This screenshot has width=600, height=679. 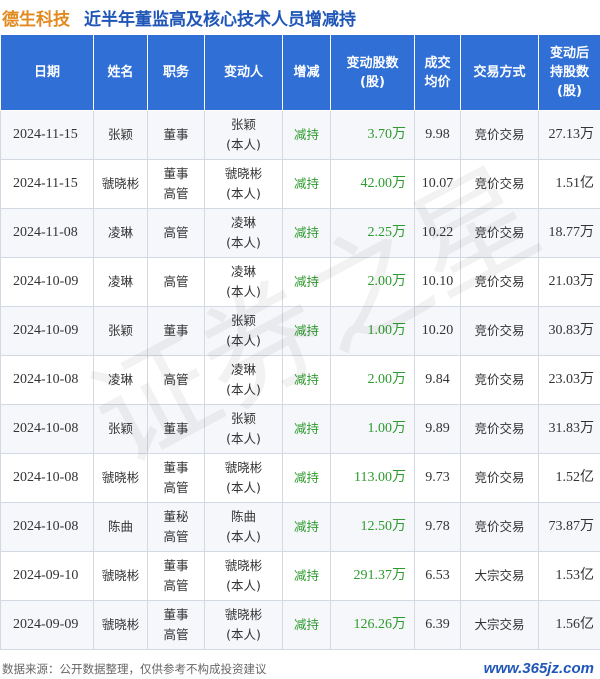 I want to click on cell-position: 董秘 高管, so click(x=176, y=527).